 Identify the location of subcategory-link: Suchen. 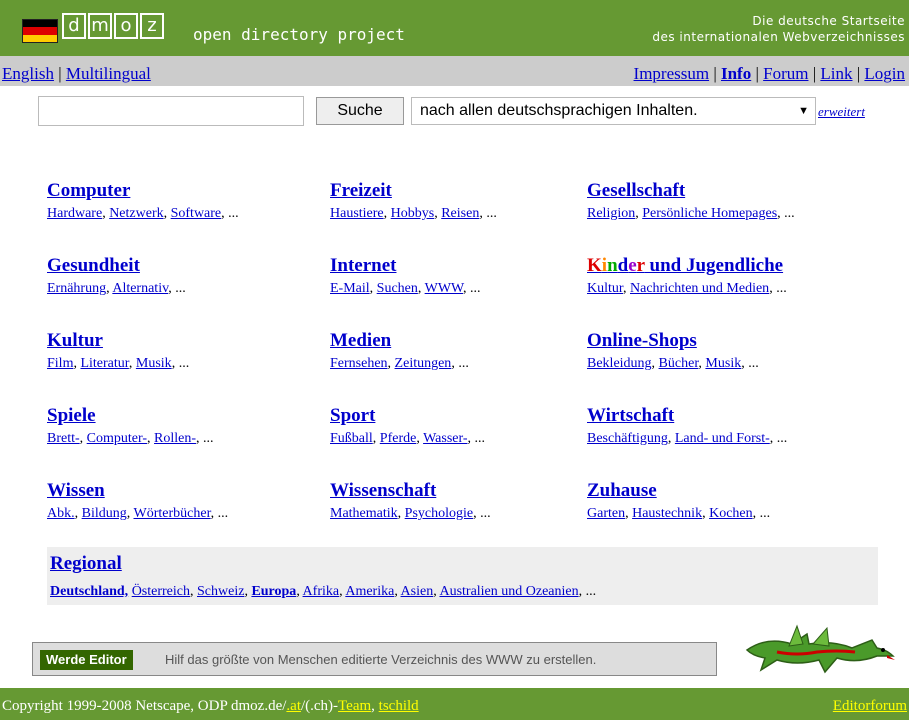
(397, 288).